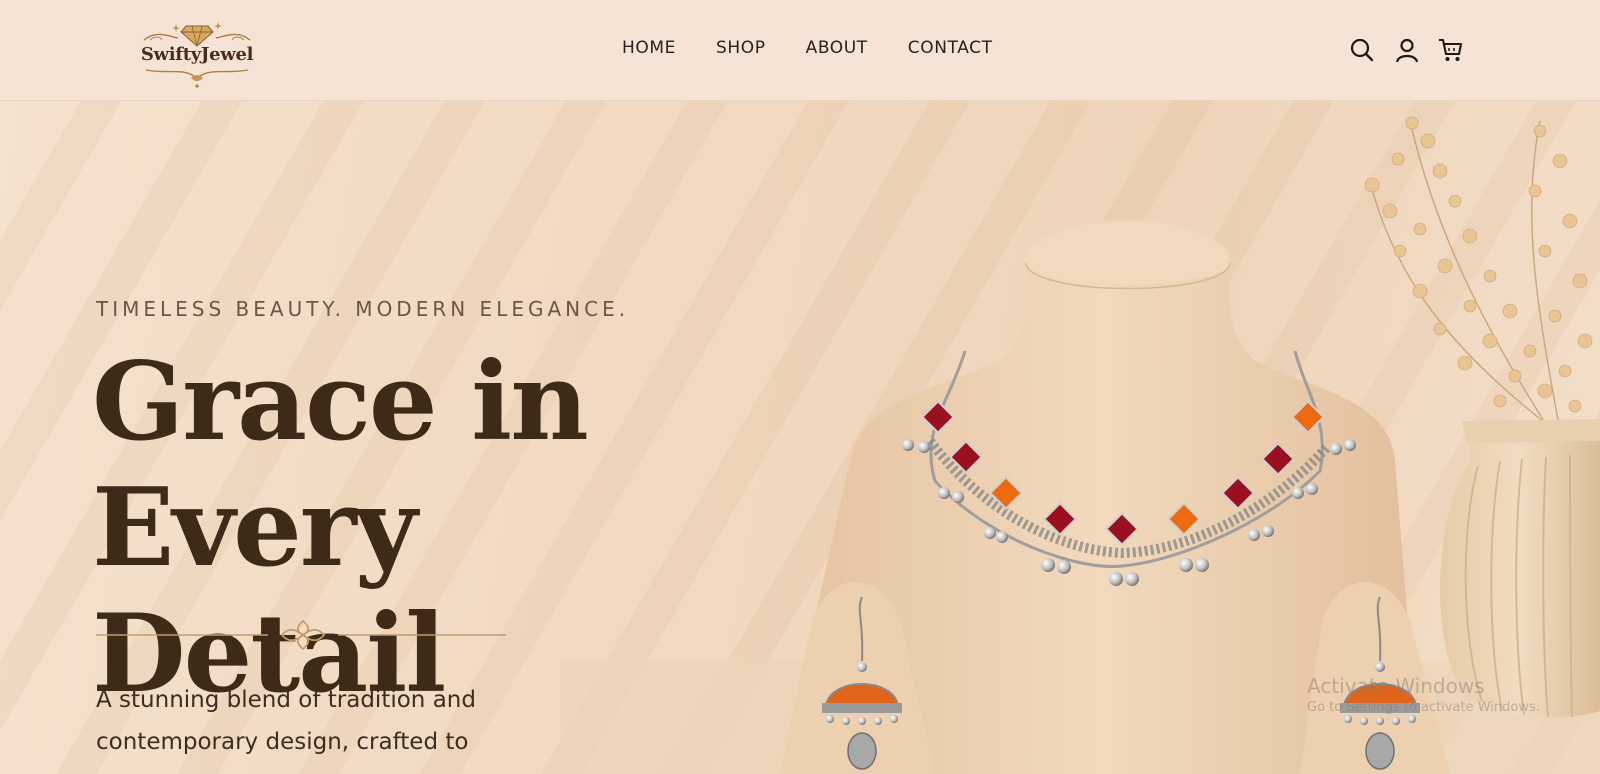 This screenshot has height=774, width=1600. I want to click on nav-shop: SHOP, so click(741, 51).